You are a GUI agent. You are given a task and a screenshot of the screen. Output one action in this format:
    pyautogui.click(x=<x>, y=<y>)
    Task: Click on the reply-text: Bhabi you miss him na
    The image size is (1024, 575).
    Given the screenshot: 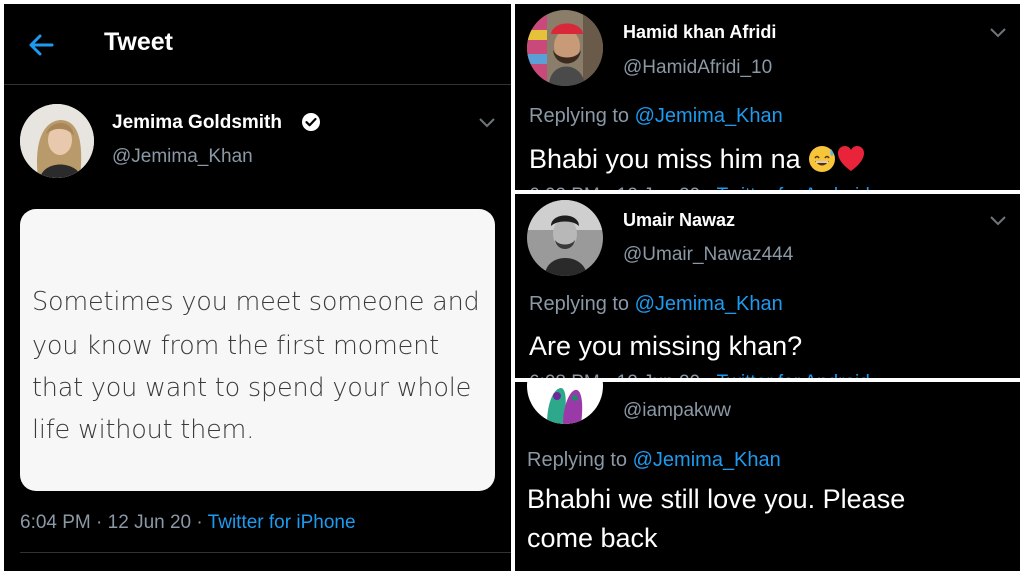 What is the action you would take?
    pyautogui.click(x=697, y=159)
    